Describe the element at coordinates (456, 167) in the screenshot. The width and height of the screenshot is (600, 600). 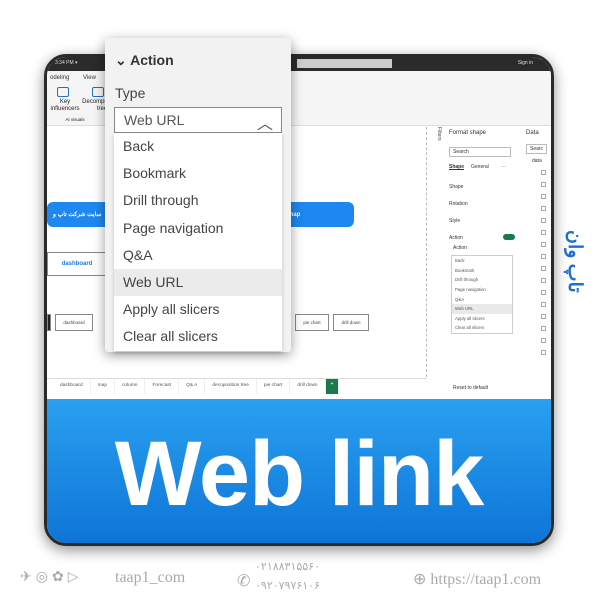
I see `tab-shape: Shape` at that location.